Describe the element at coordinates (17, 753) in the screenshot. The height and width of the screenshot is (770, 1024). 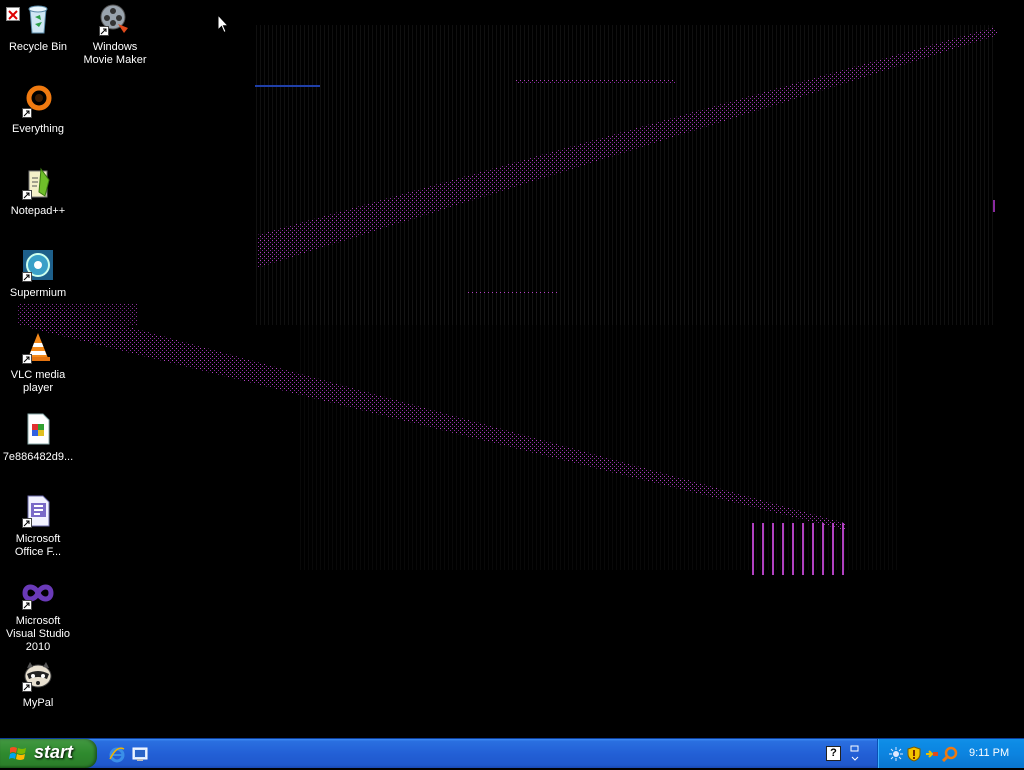
I see `windows-logo-icon` at that location.